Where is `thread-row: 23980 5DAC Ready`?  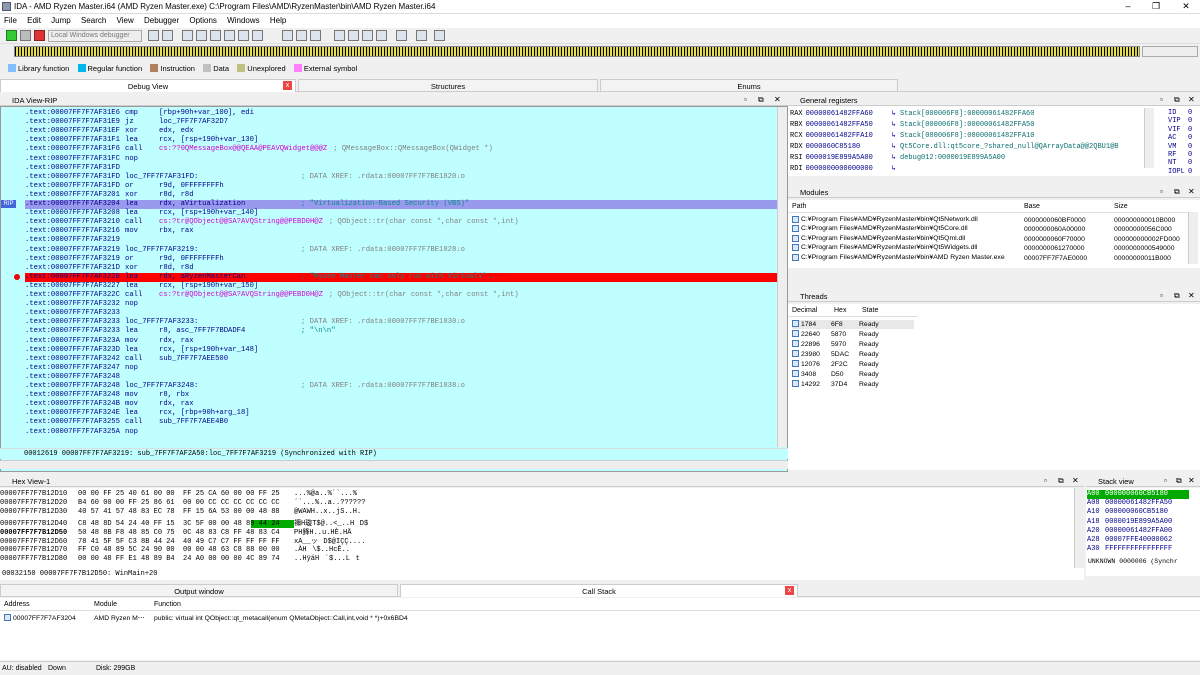
thread-row: 23980 5DAC Ready is located at coordinates (853, 354).